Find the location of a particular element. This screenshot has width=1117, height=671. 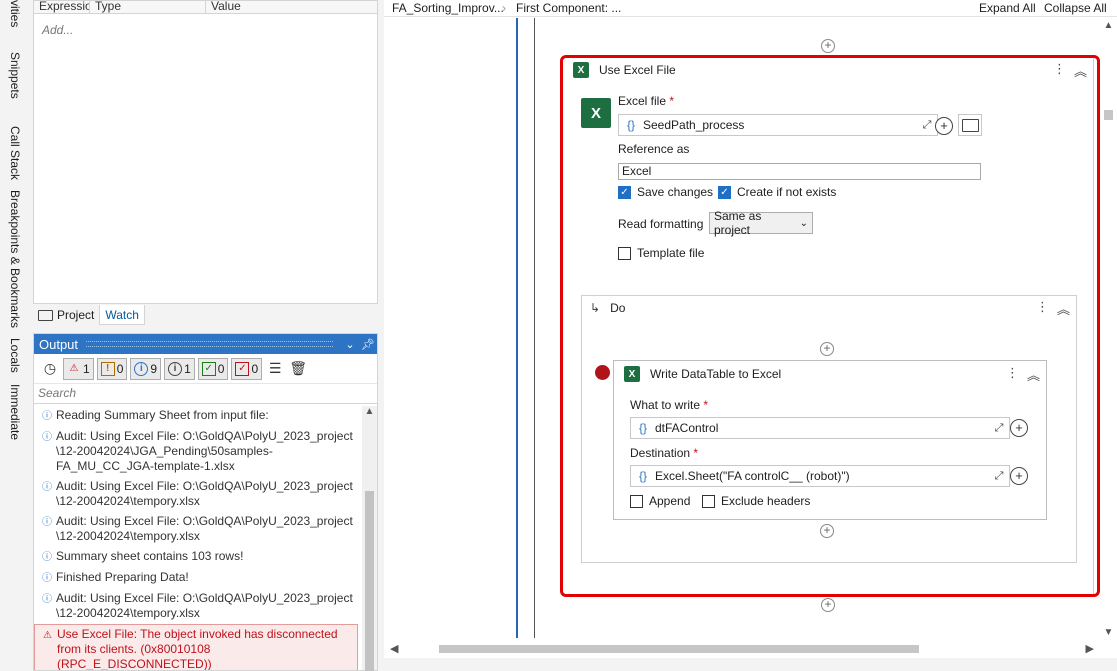

designer-vertical-scrollbar: ▲ ▼ is located at coordinates (1108, 329).